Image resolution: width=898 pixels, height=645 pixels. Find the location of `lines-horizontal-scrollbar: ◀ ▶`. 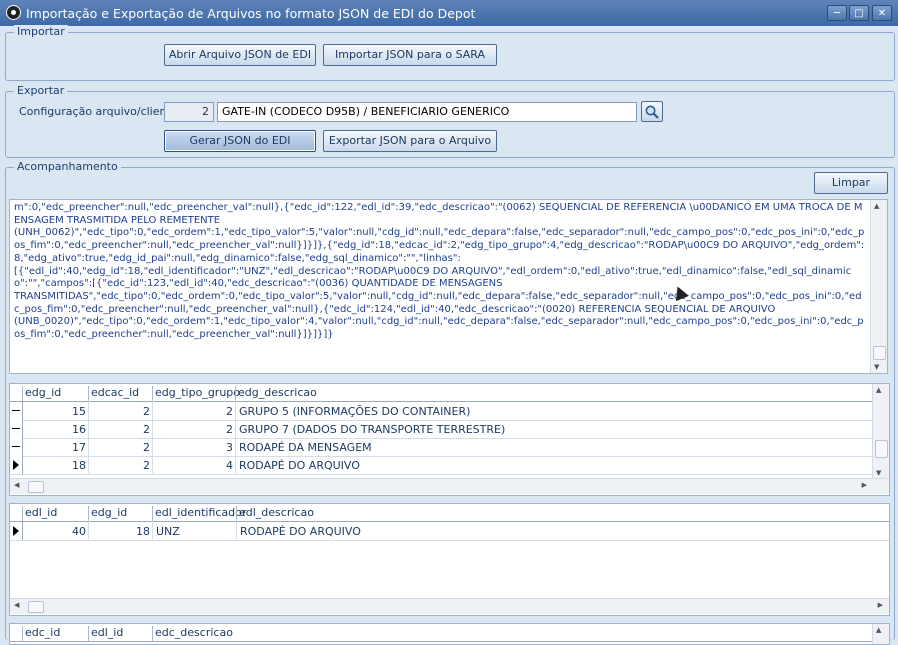

lines-horizontal-scrollbar: ◀ ▶ is located at coordinates (449, 606).